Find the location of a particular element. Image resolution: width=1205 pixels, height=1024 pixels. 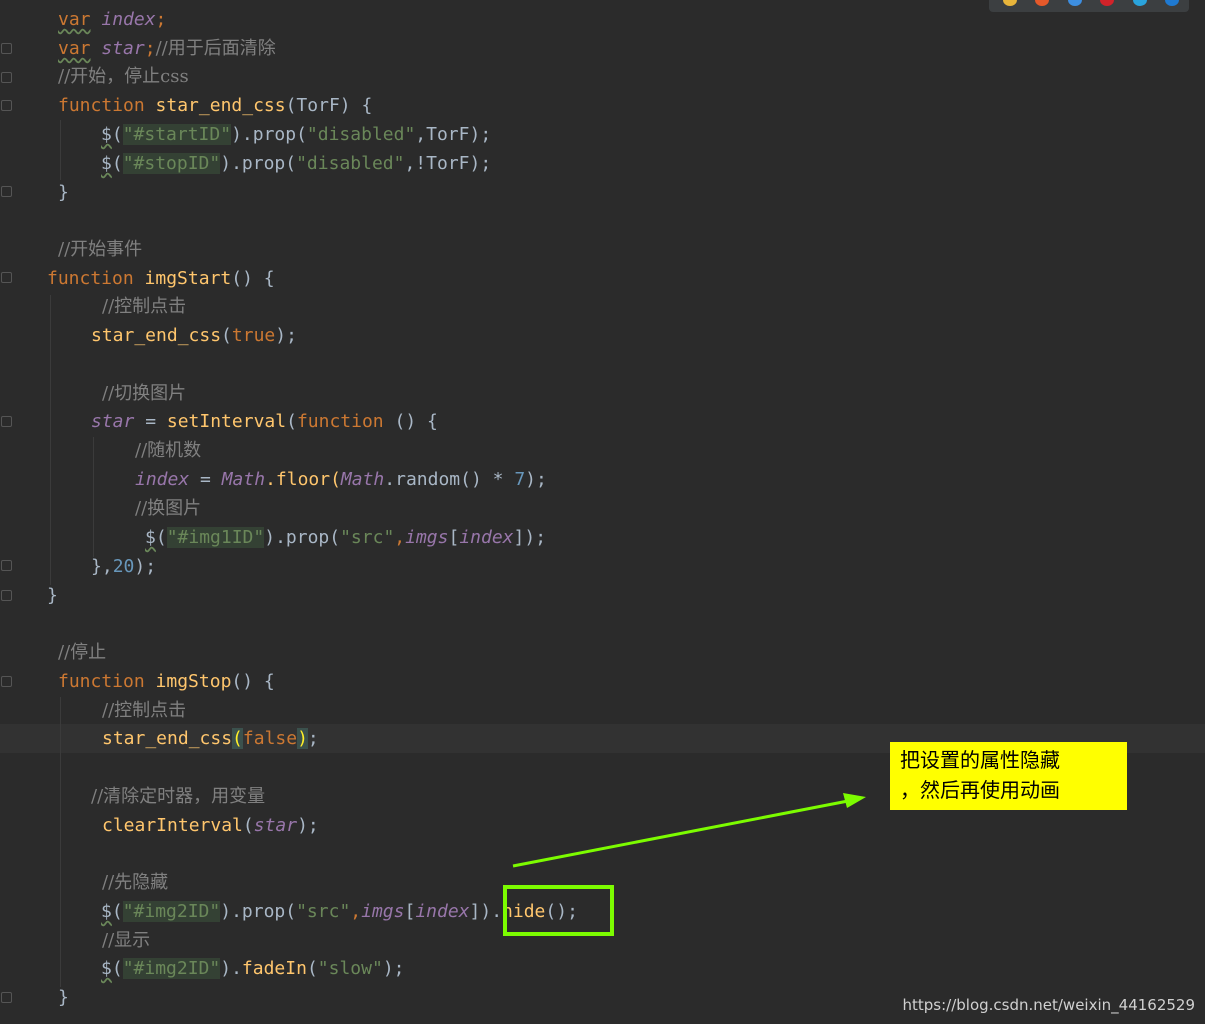

callout-line: 把设置的属性隐藏 is located at coordinates (980, 760).